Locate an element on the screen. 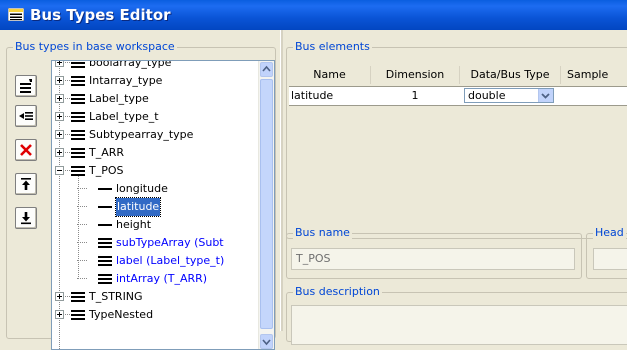  tree-node-label: height is located at coordinates (133, 225).